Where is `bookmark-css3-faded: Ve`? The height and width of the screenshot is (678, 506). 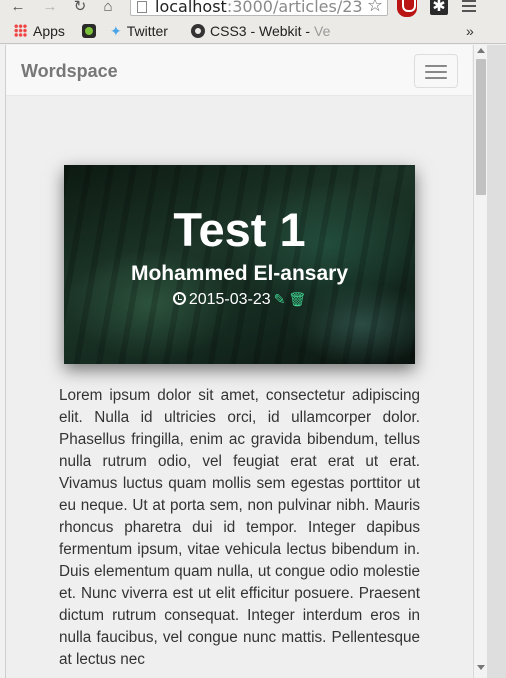
bookmark-css3-faded: Ve is located at coordinates (322, 31).